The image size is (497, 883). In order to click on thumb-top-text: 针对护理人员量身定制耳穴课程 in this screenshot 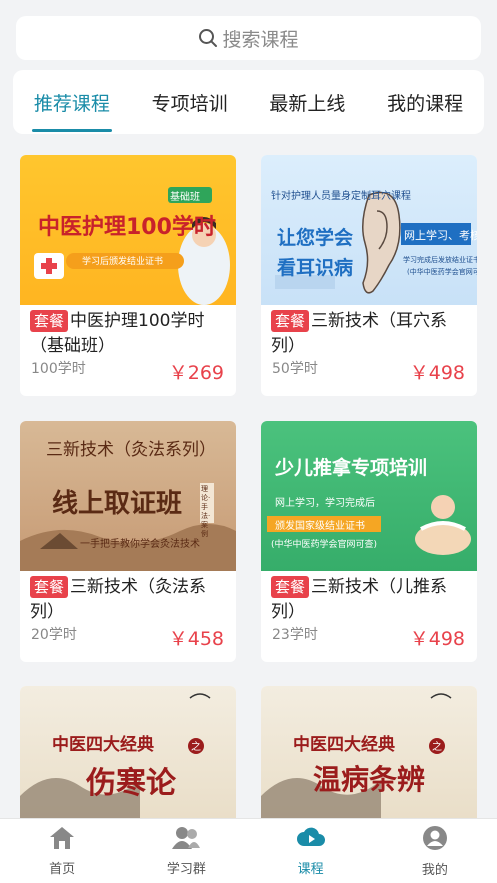, I will do `click(341, 196)`.